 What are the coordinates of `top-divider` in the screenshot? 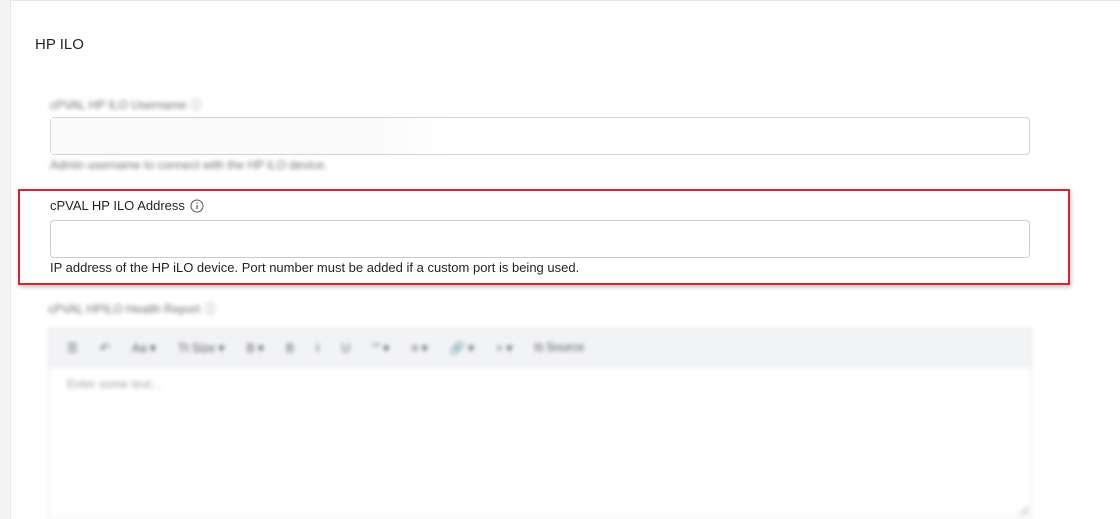 It's located at (565, 0).